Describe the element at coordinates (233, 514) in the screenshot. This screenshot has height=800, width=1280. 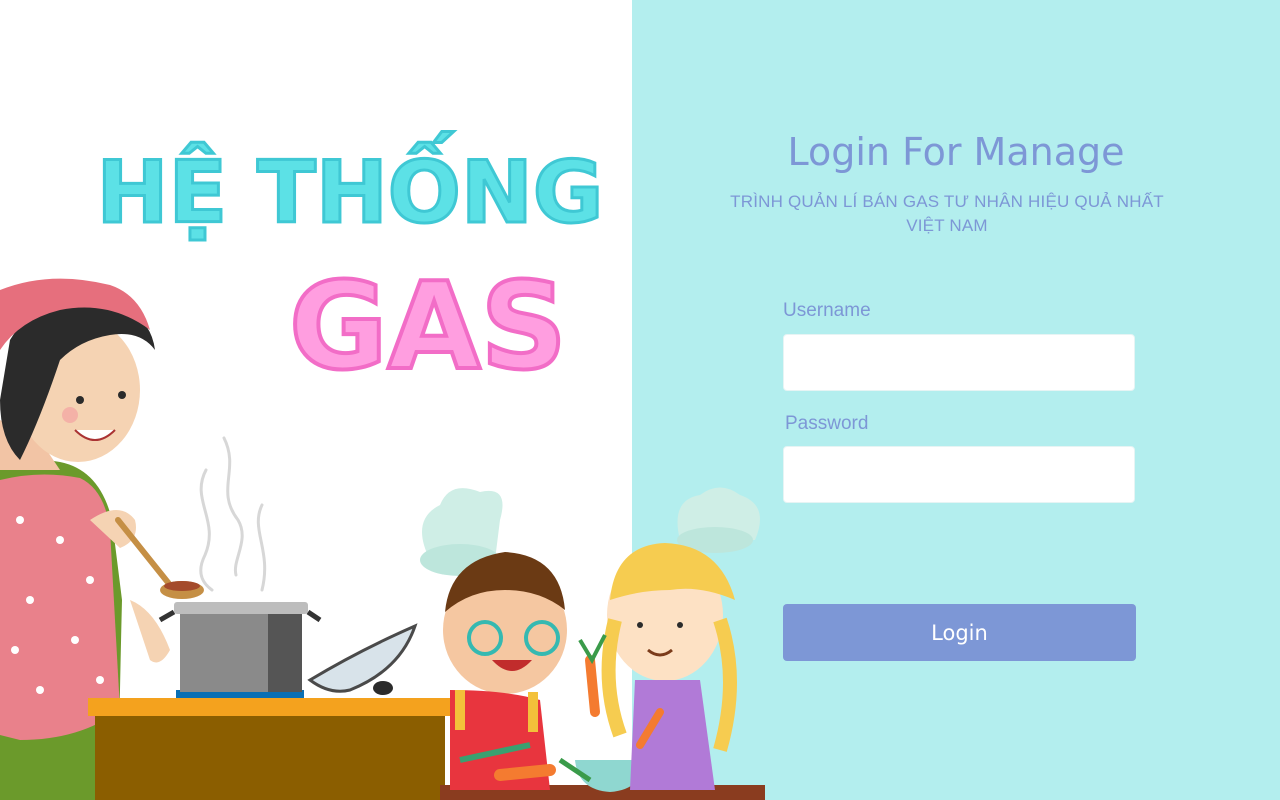
I see `steam-icon` at that location.